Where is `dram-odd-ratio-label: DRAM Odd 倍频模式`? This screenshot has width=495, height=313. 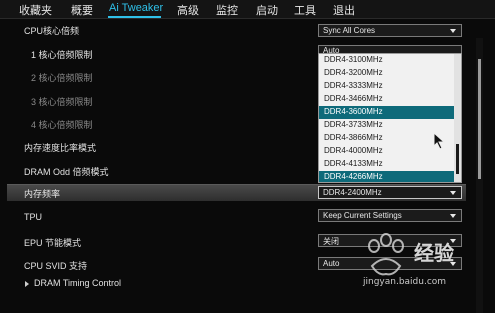 dram-odd-ratio-label: DRAM Odd 倍频模式 is located at coordinates (66, 172).